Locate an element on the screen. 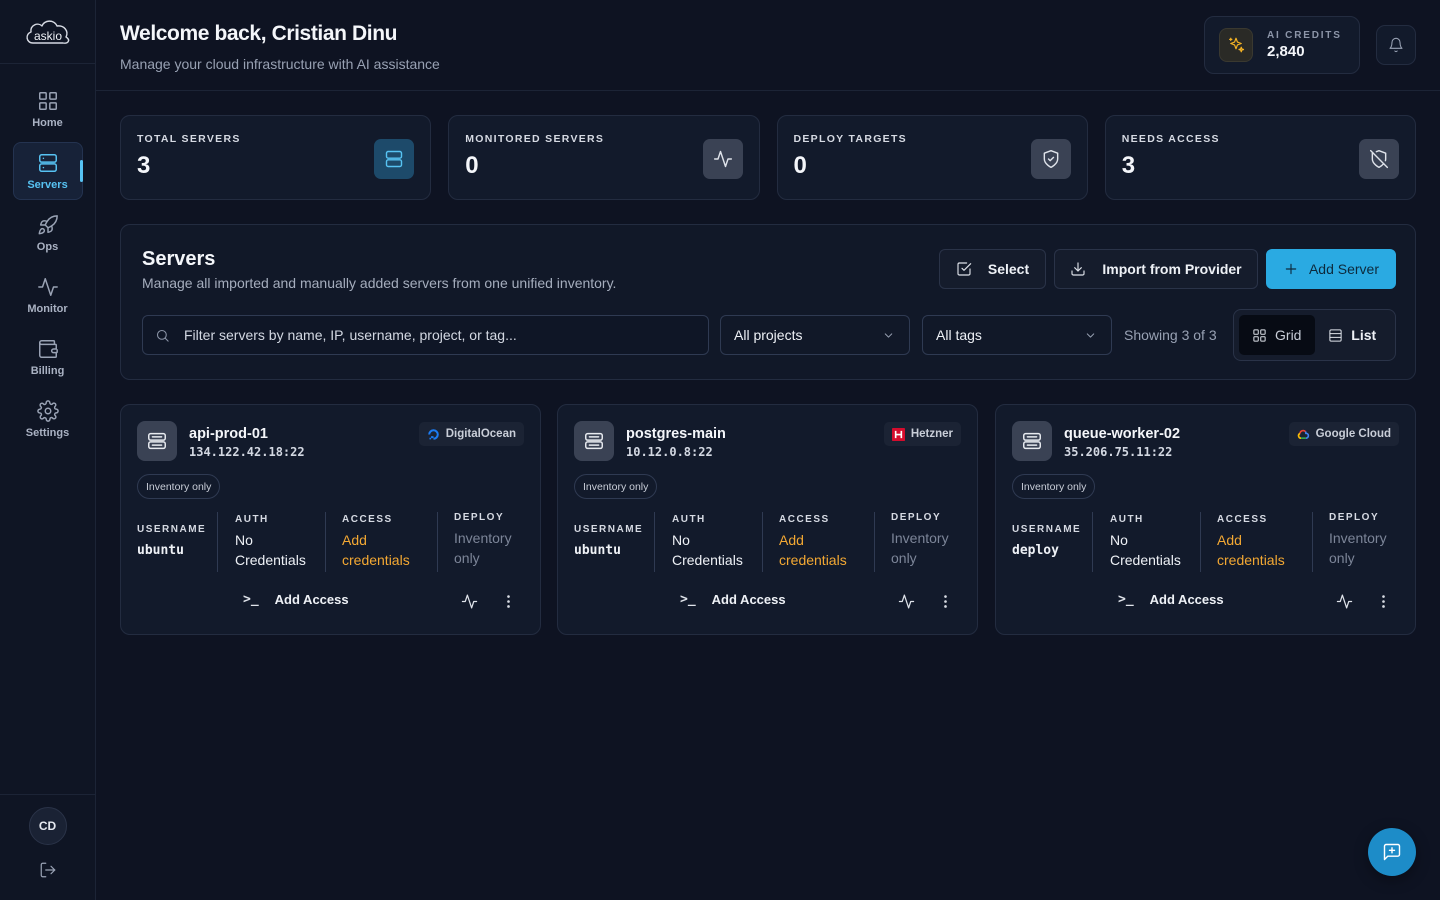 Image resolution: width=1440 pixels, height=900 pixels. logo: askio is located at coordinates (47, 32).